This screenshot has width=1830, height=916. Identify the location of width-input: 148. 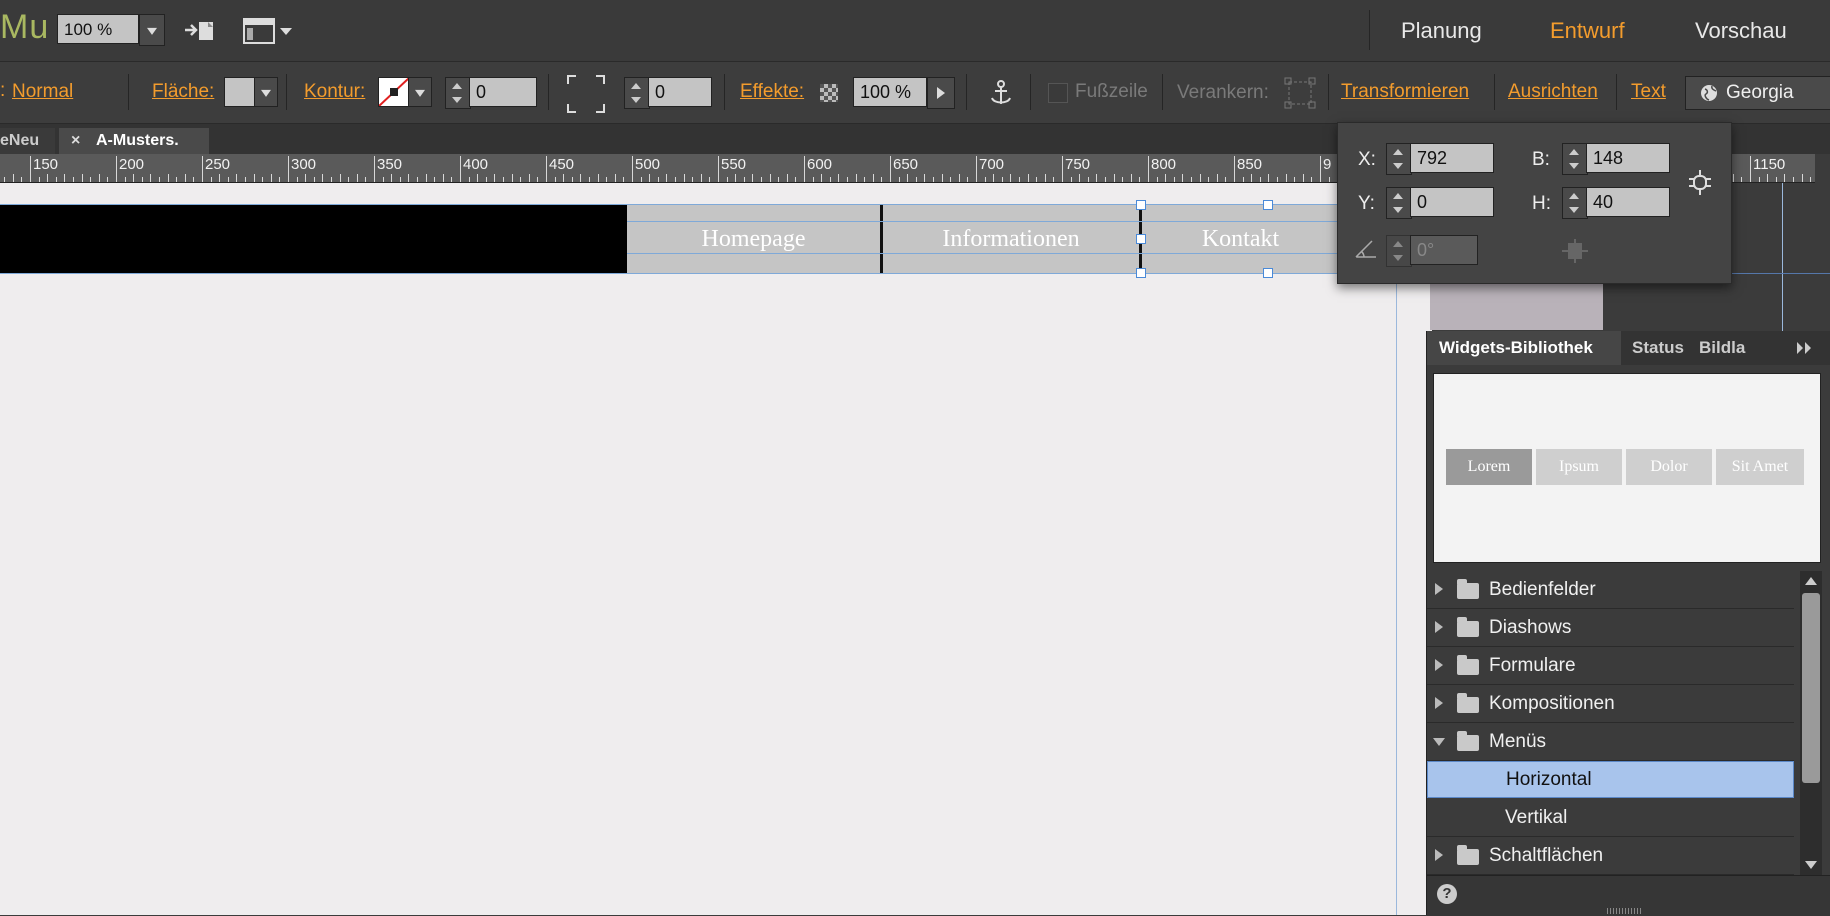
(1628, 158).